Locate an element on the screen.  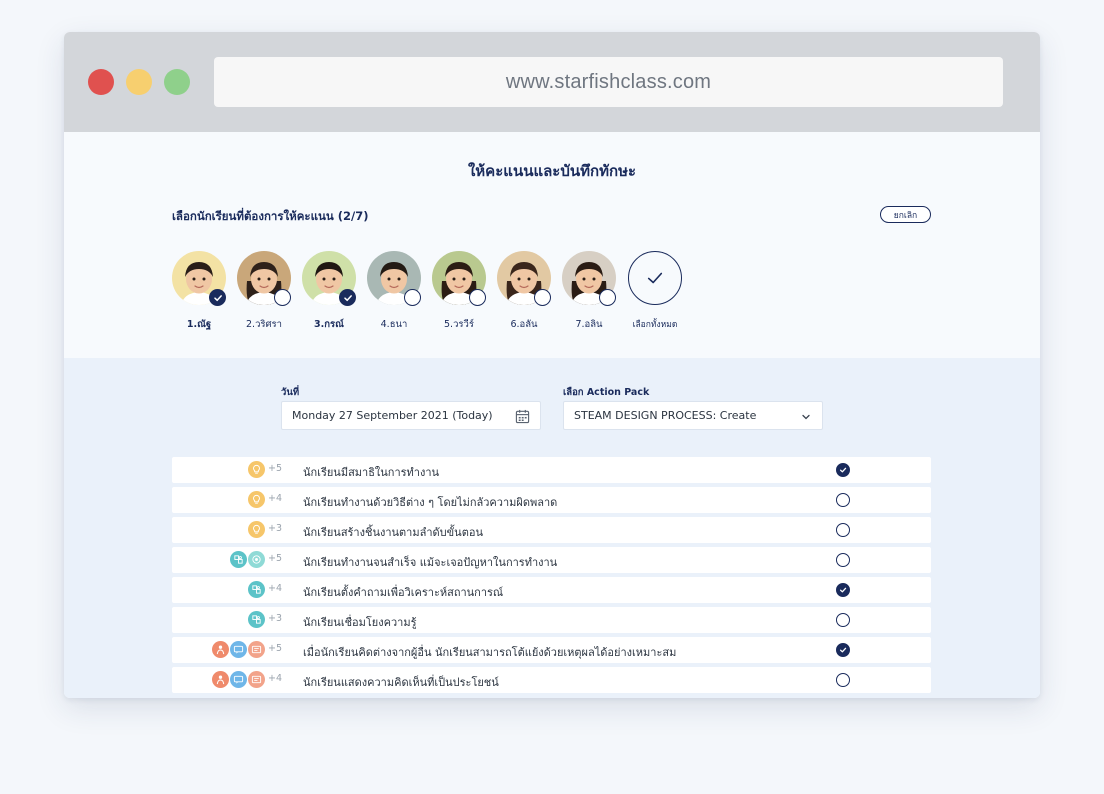
action-pack-select: STEAM DESIGN PROCESS: Create is located at coordinates (693, 415).